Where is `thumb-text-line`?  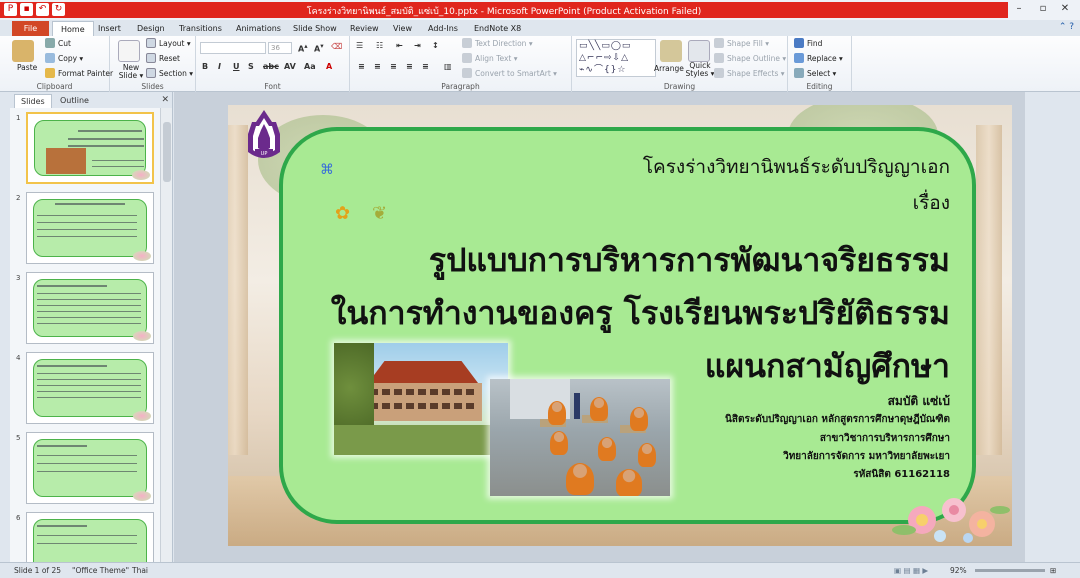 thumb-text-line is located at coordinates (87, 471).